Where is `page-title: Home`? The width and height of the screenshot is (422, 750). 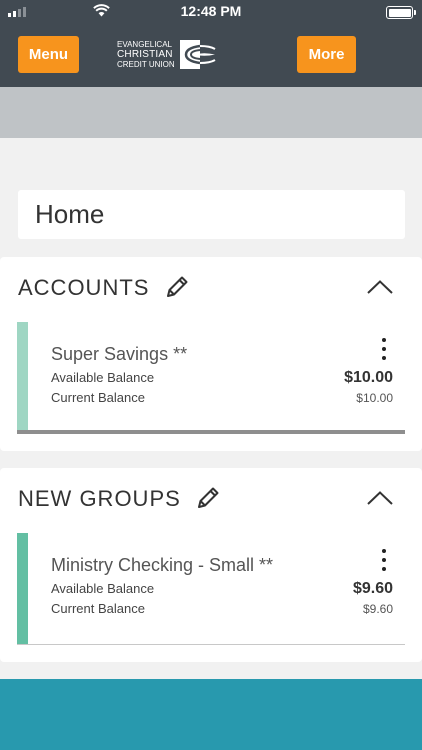 page-title: Home is located at coordinates (211, 214).